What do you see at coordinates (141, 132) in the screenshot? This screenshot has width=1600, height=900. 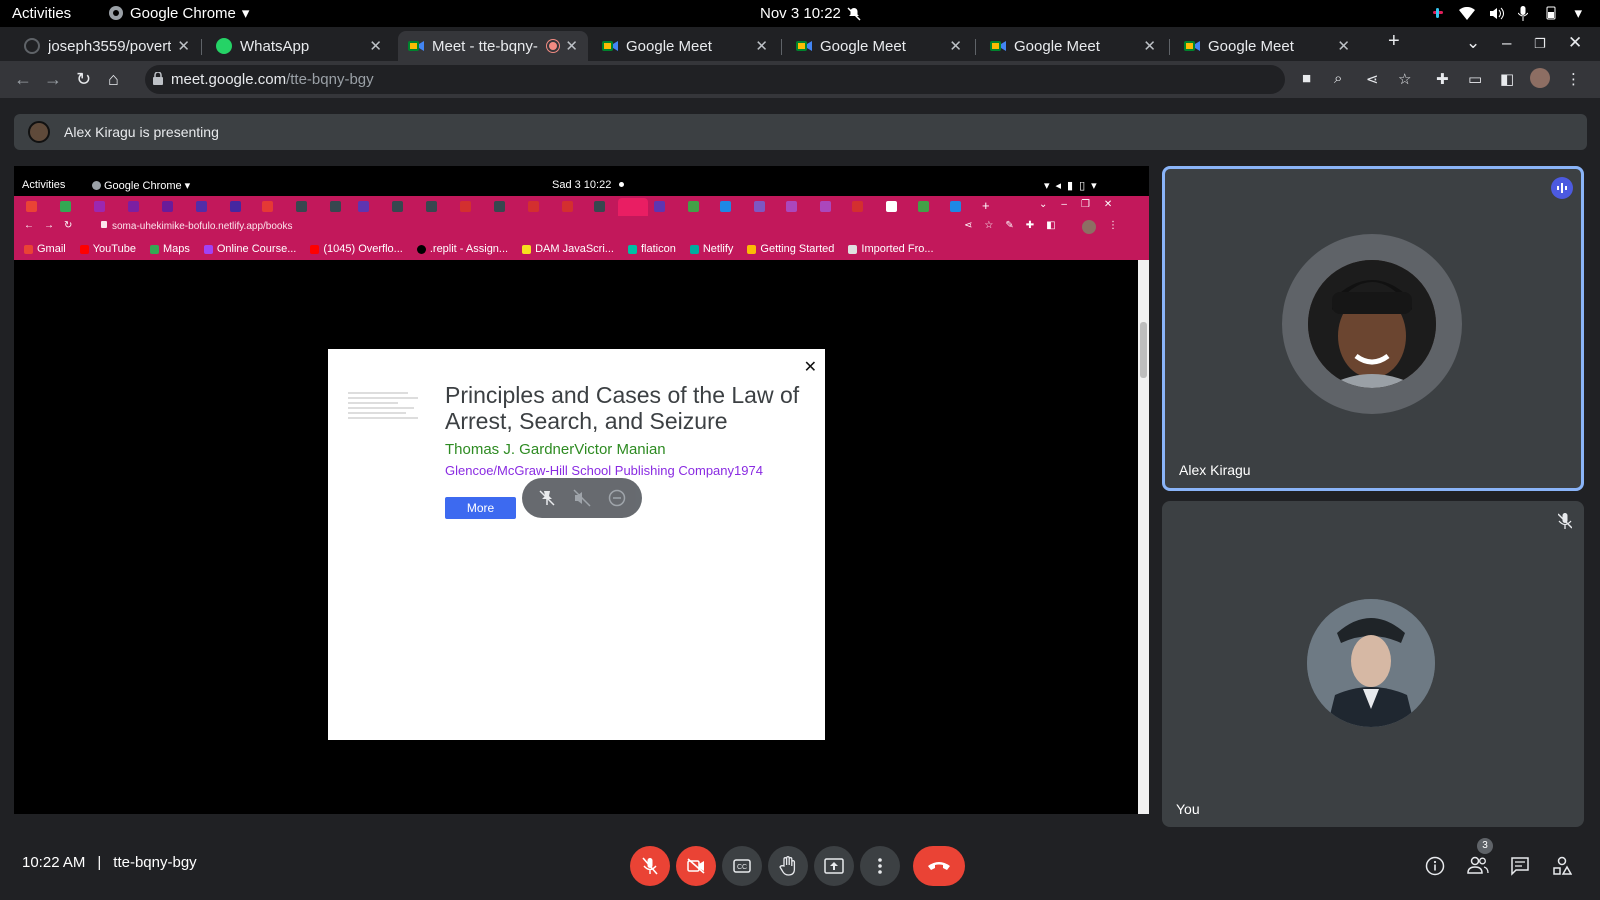 I see `presenting-text: Alex Kiragu is presenting` at bounding box center [141, 132].